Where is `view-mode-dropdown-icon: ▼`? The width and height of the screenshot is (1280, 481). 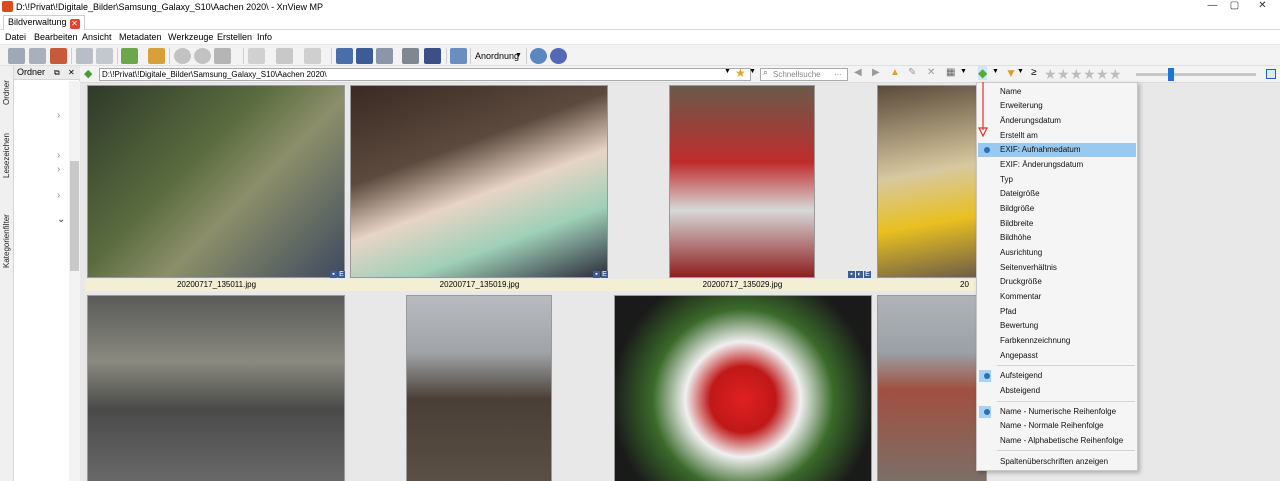 view-mode-dropdown-icon: ▼ is located at coordinates (963, 71).